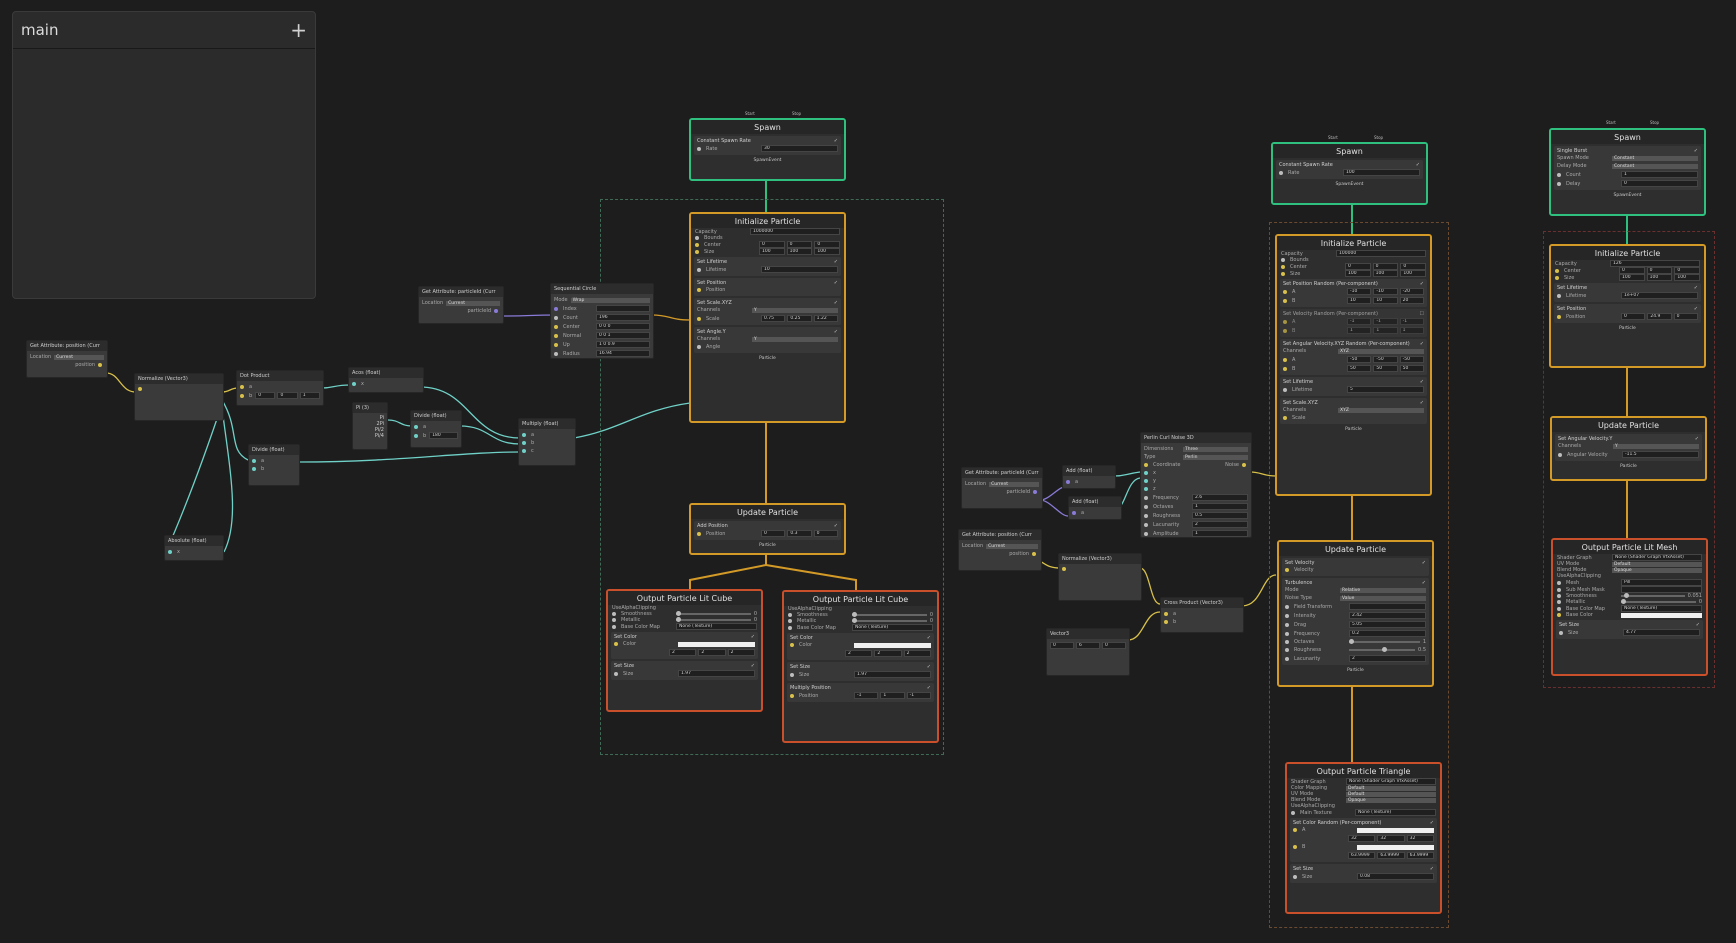 This screenshot has width=1736, height=943. Describe the element at coordinates (1661, 582) in the screenshot. I see `mesh-field: Pill` at that location.